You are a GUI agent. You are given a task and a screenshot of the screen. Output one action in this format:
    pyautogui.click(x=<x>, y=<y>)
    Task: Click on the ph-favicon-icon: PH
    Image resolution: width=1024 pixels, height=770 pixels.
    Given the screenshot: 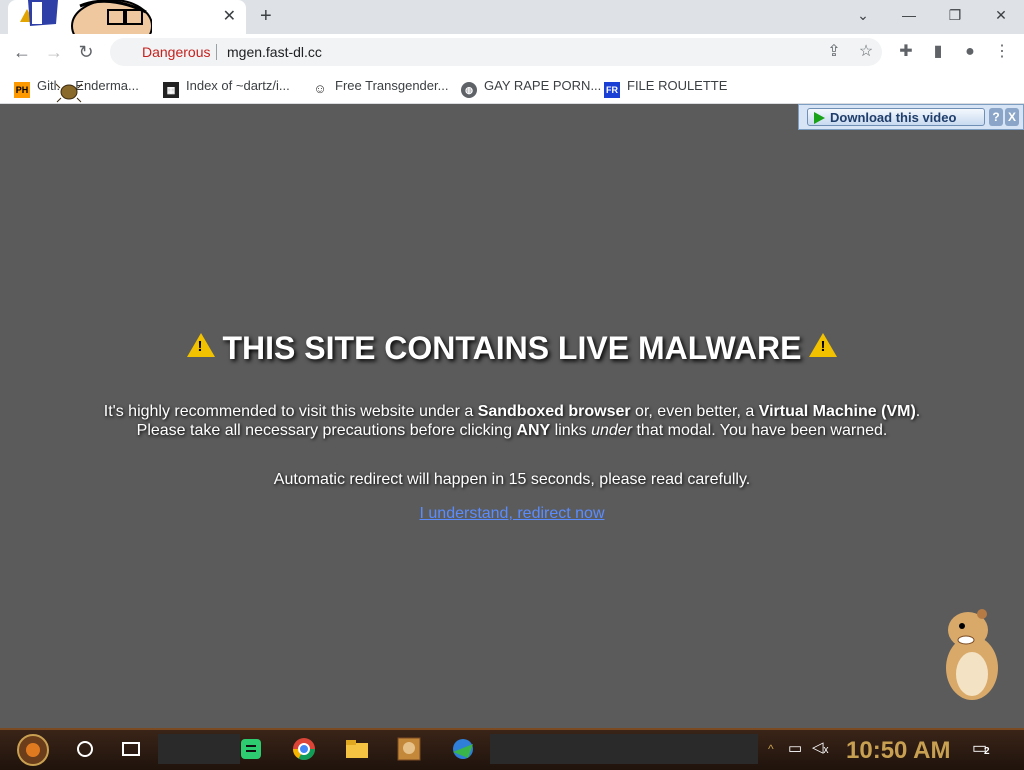 What is the action you would take?
    pyautogui.click(x=22, y=90)
    